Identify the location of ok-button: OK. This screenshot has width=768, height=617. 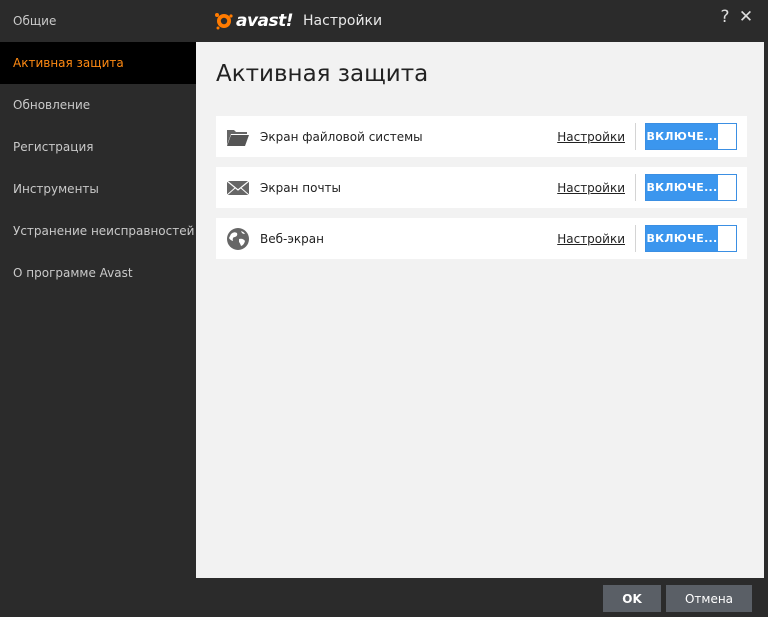
(632, 598).